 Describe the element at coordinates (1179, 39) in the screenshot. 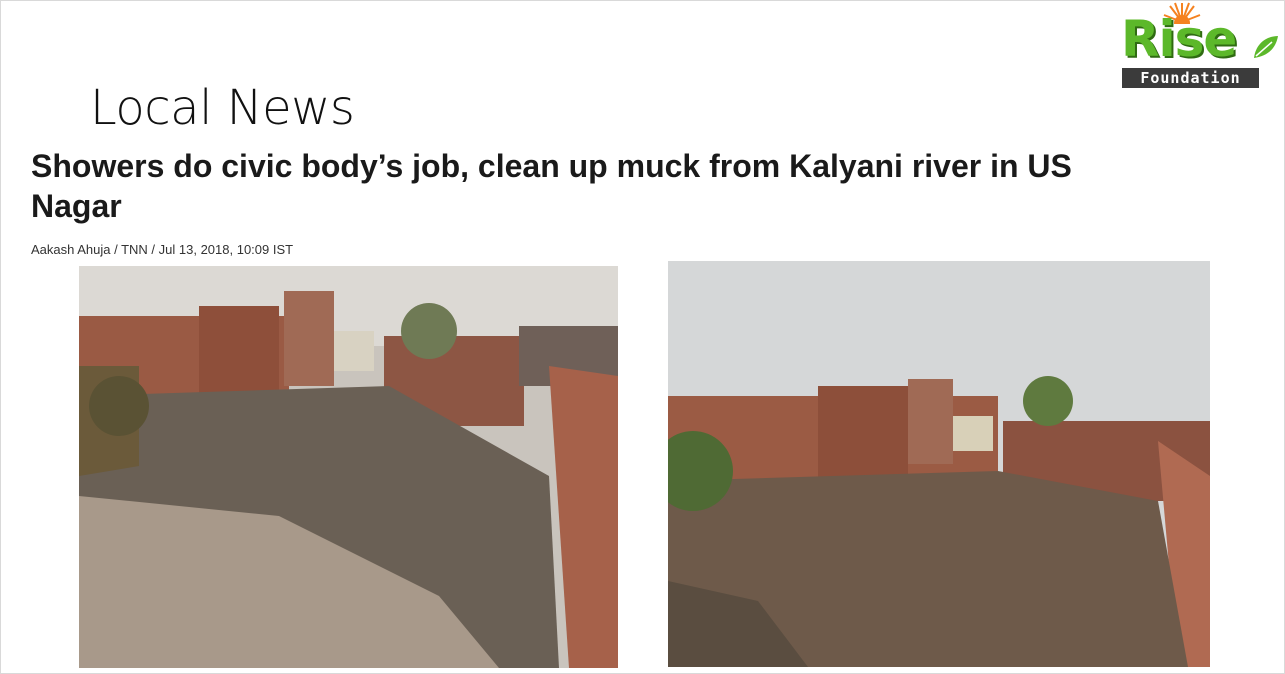

I see `logo-wordmark: Rise` at that location.